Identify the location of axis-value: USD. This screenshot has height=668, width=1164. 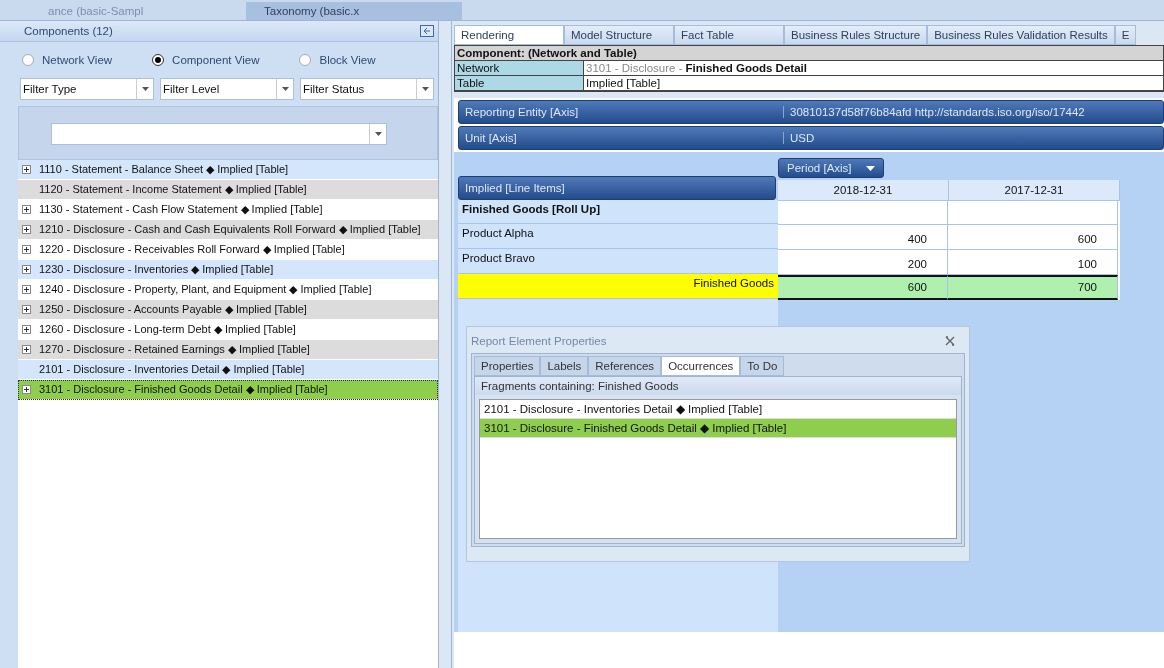
(802, 138).